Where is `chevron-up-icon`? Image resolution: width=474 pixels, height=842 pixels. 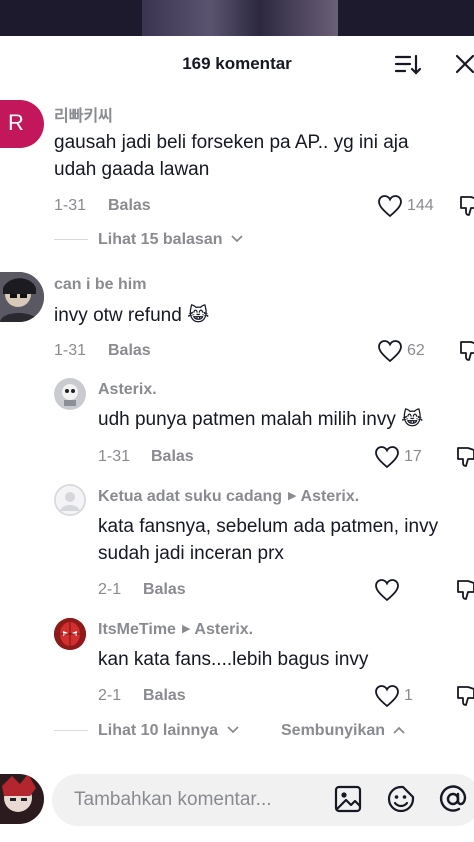 chevron-up-icon is located at coordinates (399, 730).